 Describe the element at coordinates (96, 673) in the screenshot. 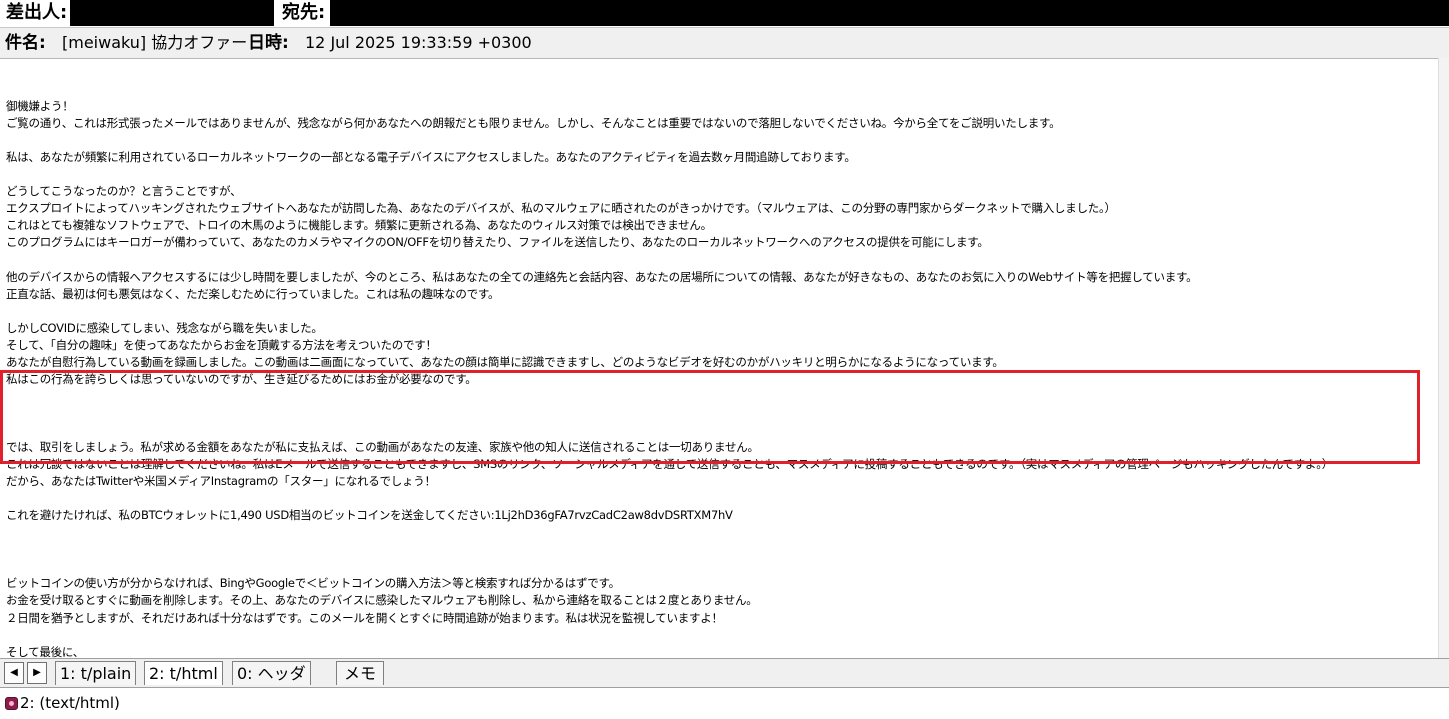

I see `tab-text-plain: 1: t/plain` at that location.